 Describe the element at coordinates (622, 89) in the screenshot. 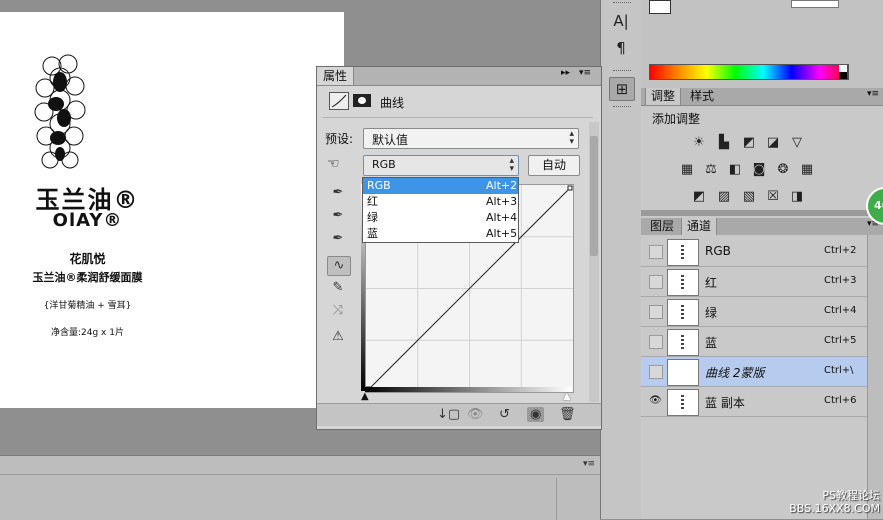

I see `properties-icon: ⊞` at that location.